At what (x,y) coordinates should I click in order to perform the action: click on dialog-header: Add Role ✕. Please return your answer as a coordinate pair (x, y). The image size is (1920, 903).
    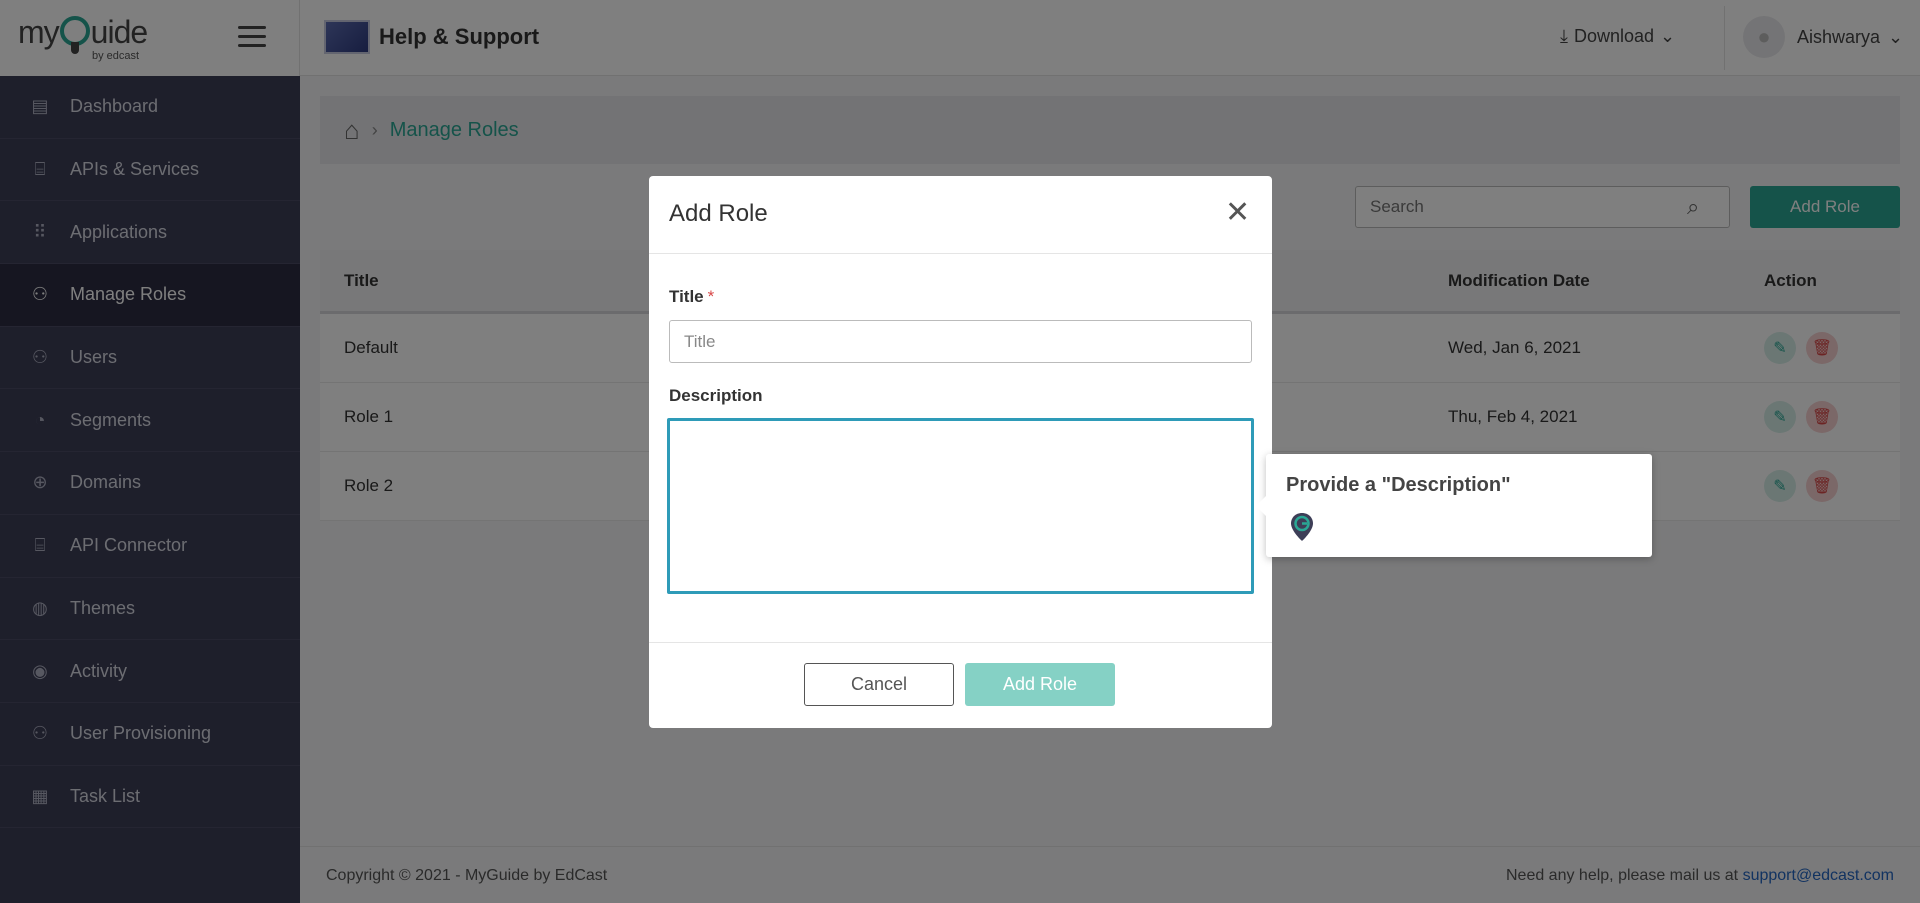
    Looking at the image, I should click on (960, 215).